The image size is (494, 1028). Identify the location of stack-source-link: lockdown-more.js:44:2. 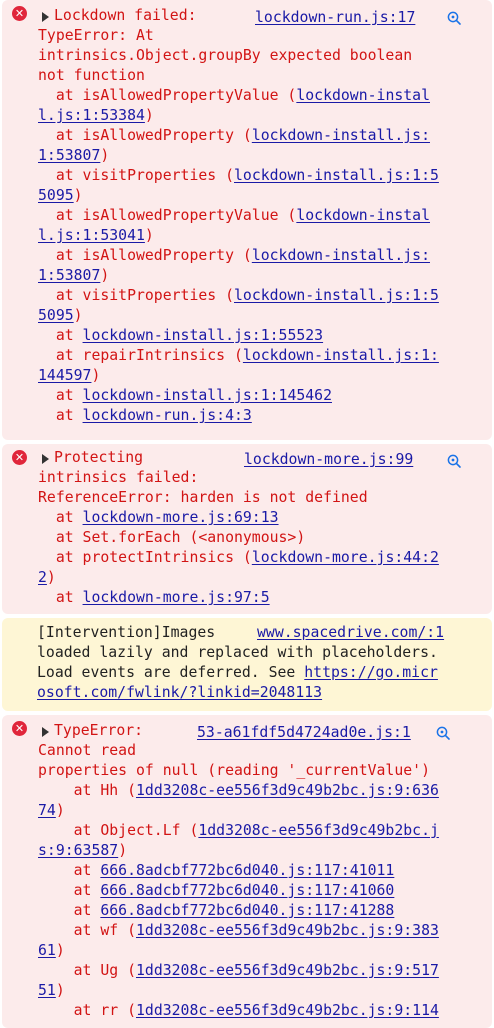
(345, 557).